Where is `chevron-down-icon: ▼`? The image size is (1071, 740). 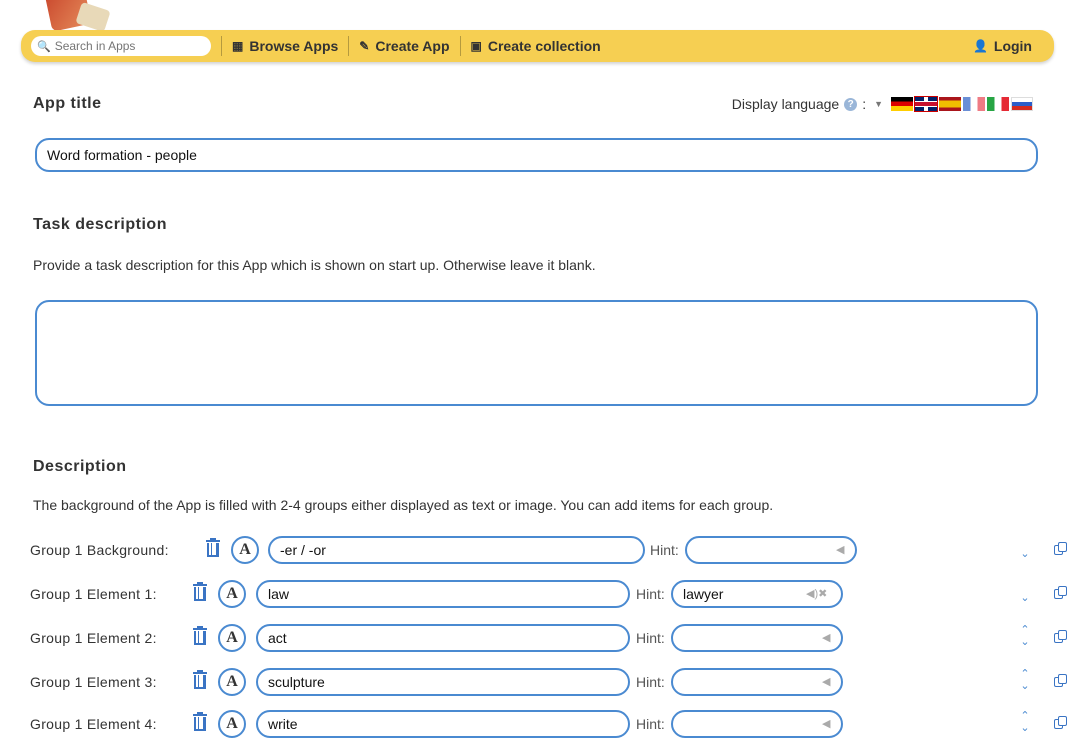 chevron-down-icon: ▼ is located at coordinates (878, 104).